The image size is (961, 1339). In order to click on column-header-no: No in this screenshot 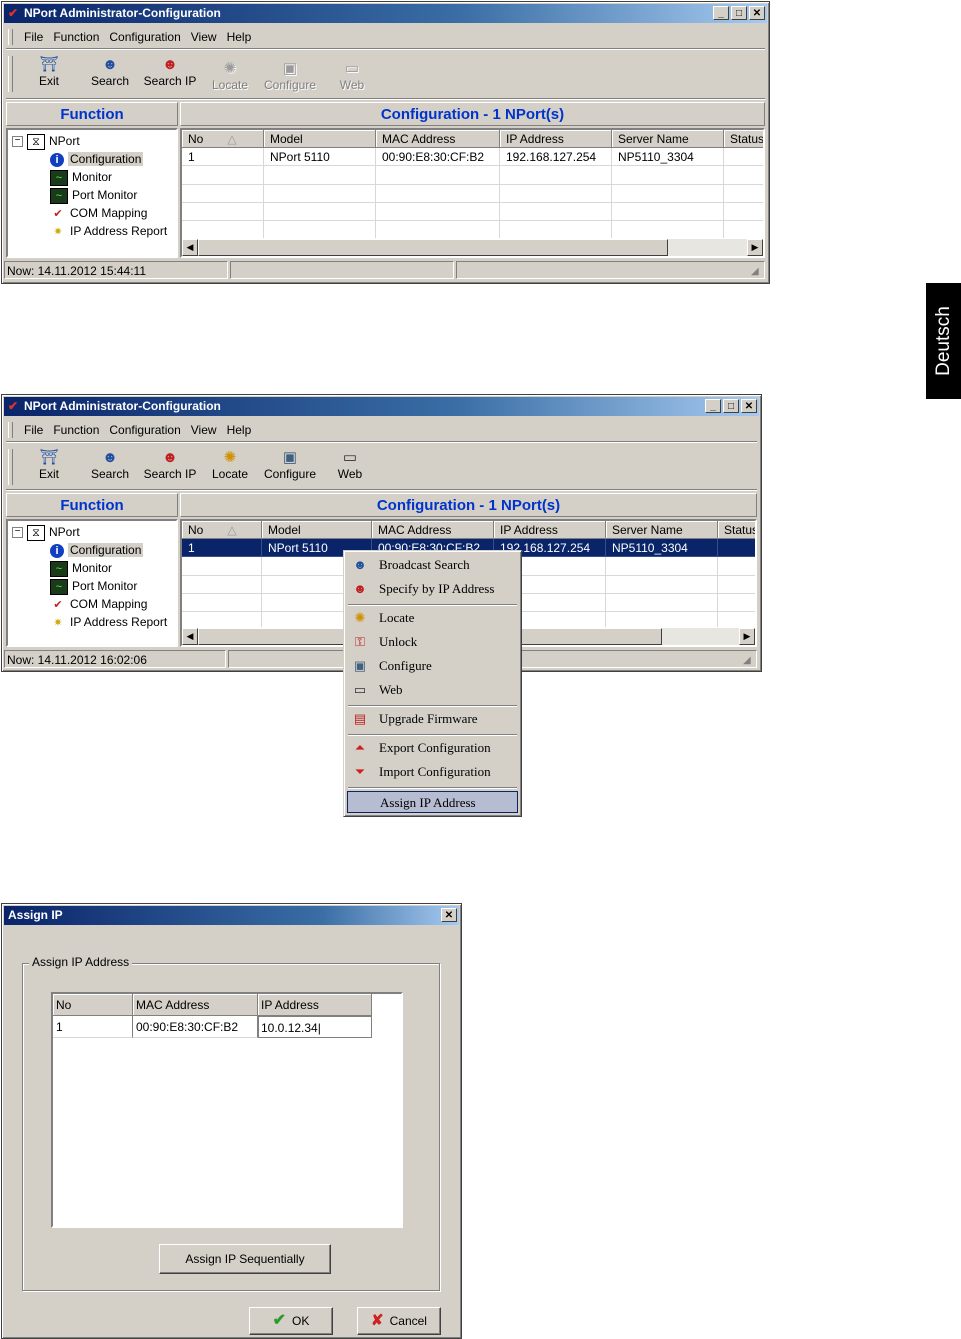, I will do `click(93, 1005)`.